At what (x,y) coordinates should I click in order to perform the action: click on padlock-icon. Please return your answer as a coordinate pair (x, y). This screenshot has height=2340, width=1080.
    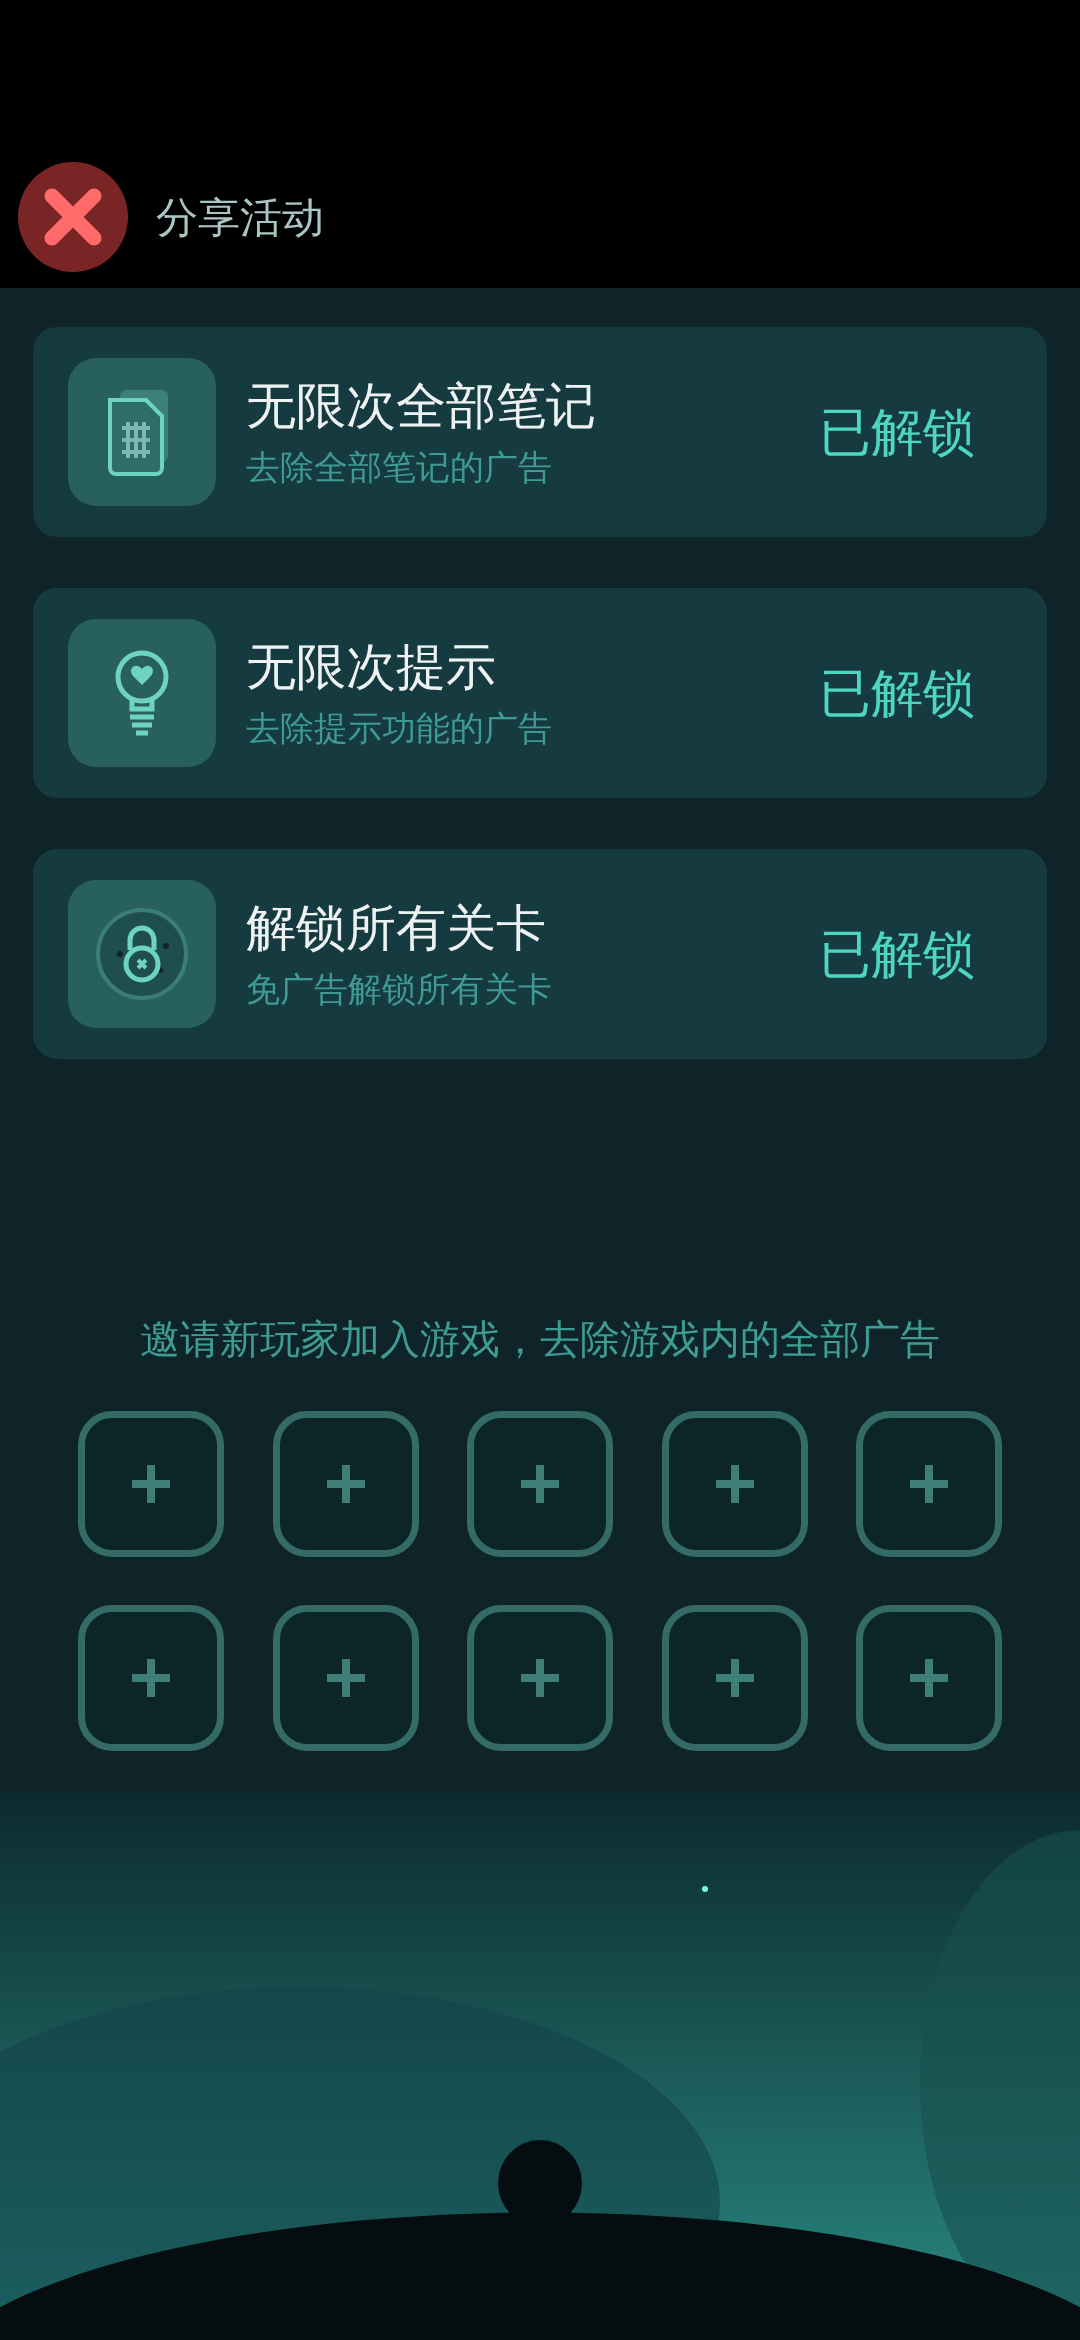
    Looking at the image, I should click on (142, 954).